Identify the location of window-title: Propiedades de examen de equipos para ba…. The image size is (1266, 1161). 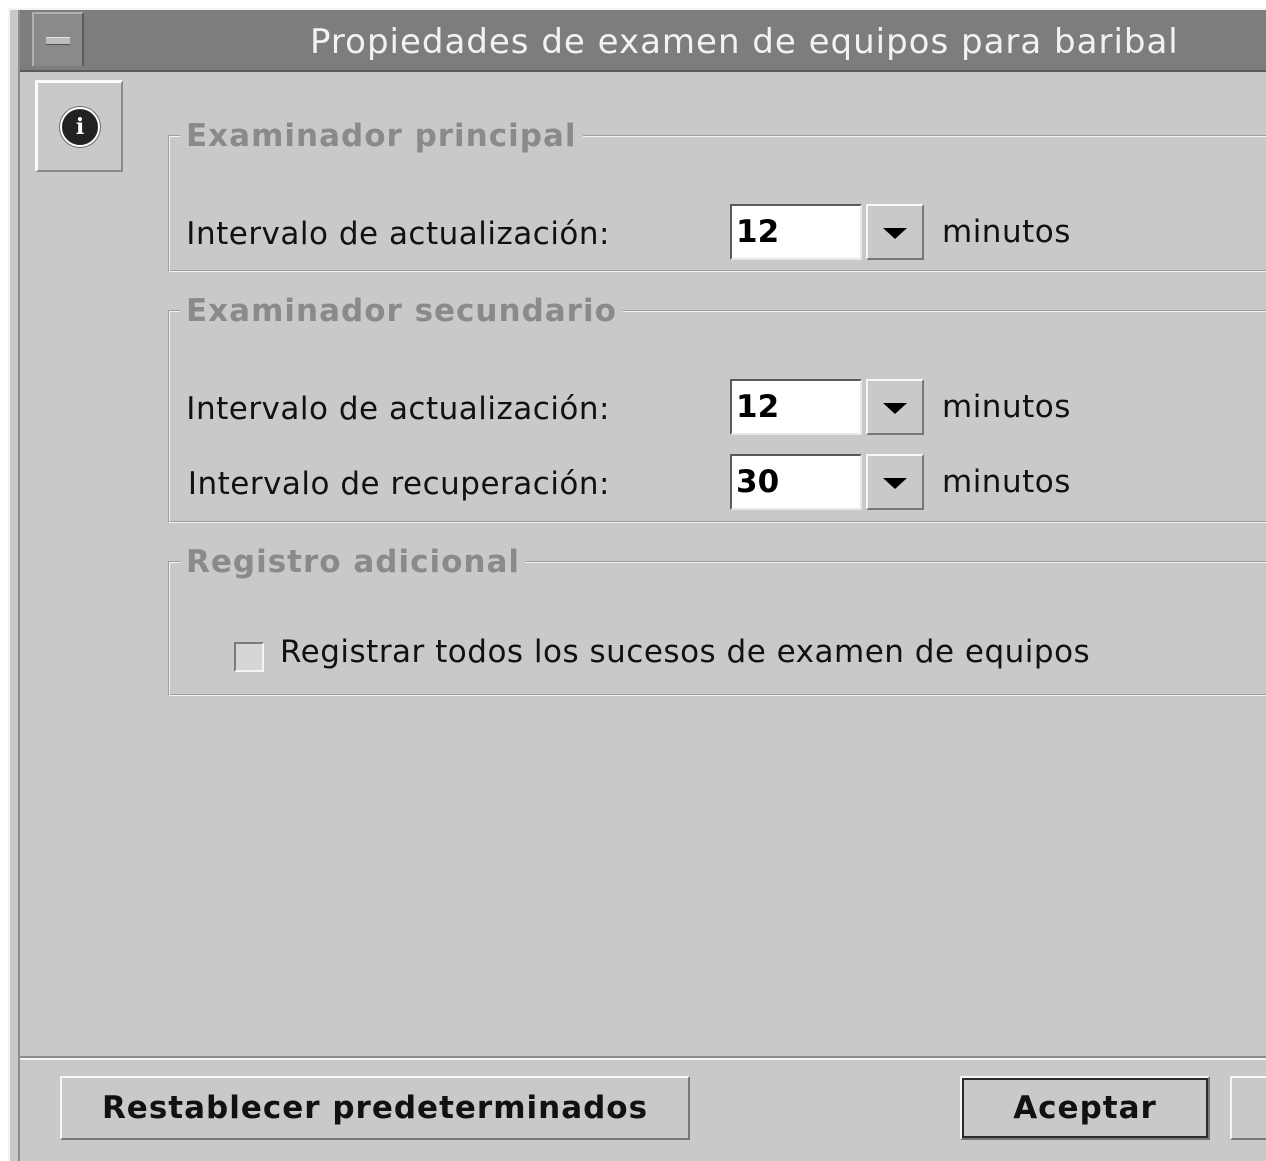
(744, 42).